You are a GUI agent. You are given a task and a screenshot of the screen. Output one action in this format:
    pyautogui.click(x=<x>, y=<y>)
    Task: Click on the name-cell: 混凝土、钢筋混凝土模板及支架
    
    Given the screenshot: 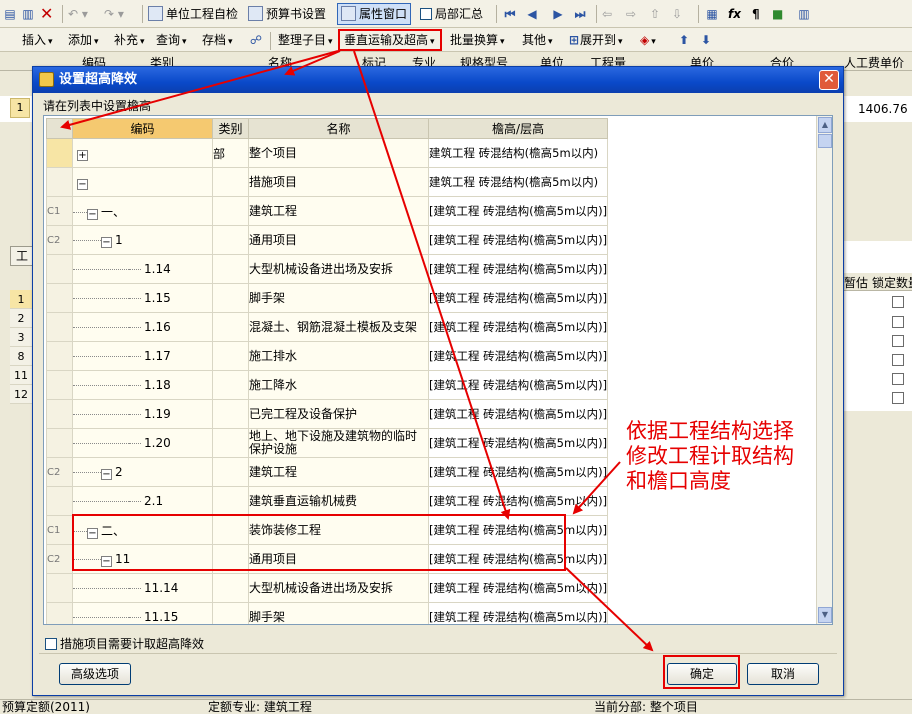 What is the action you would take?
    pyautogui.click(x=338, y=327)
    